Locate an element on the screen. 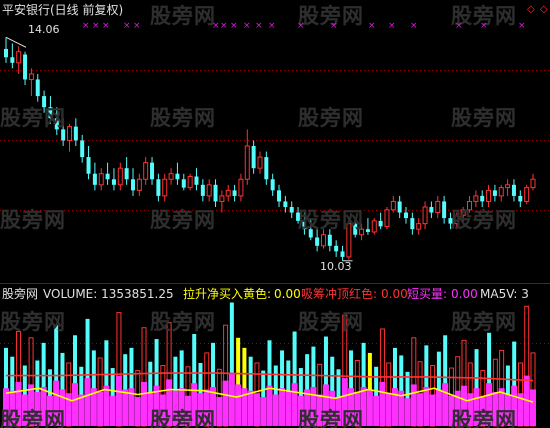 The width and height of the screenshot is (550, 428). volume-readout: VOLUME: 1353851.25 is located at coordinates (108, 294).